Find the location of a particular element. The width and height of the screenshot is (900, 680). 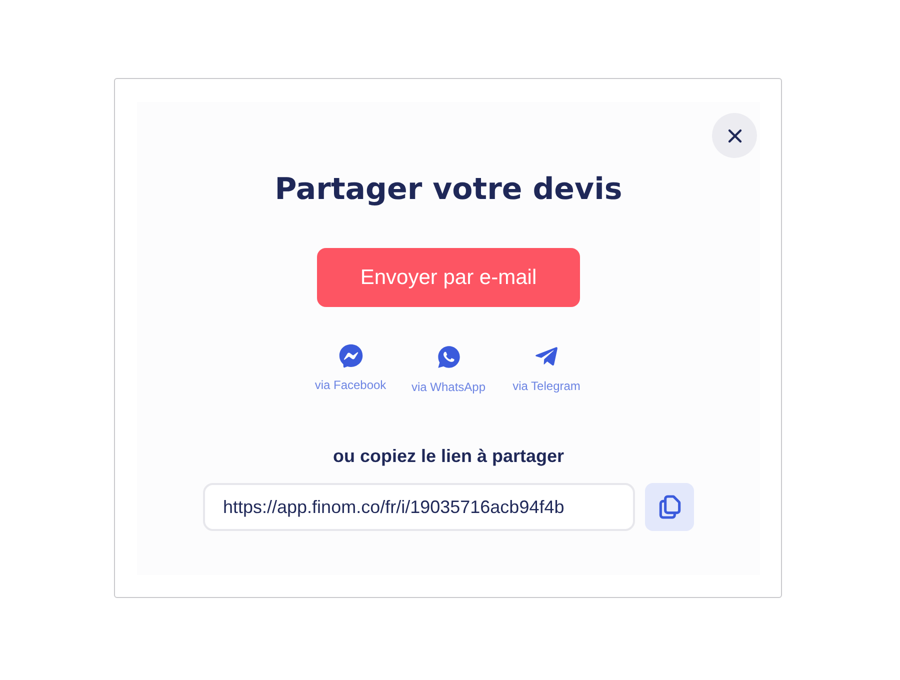

email-button: Envoyer par e-mail is located at coordinates (448, 277).